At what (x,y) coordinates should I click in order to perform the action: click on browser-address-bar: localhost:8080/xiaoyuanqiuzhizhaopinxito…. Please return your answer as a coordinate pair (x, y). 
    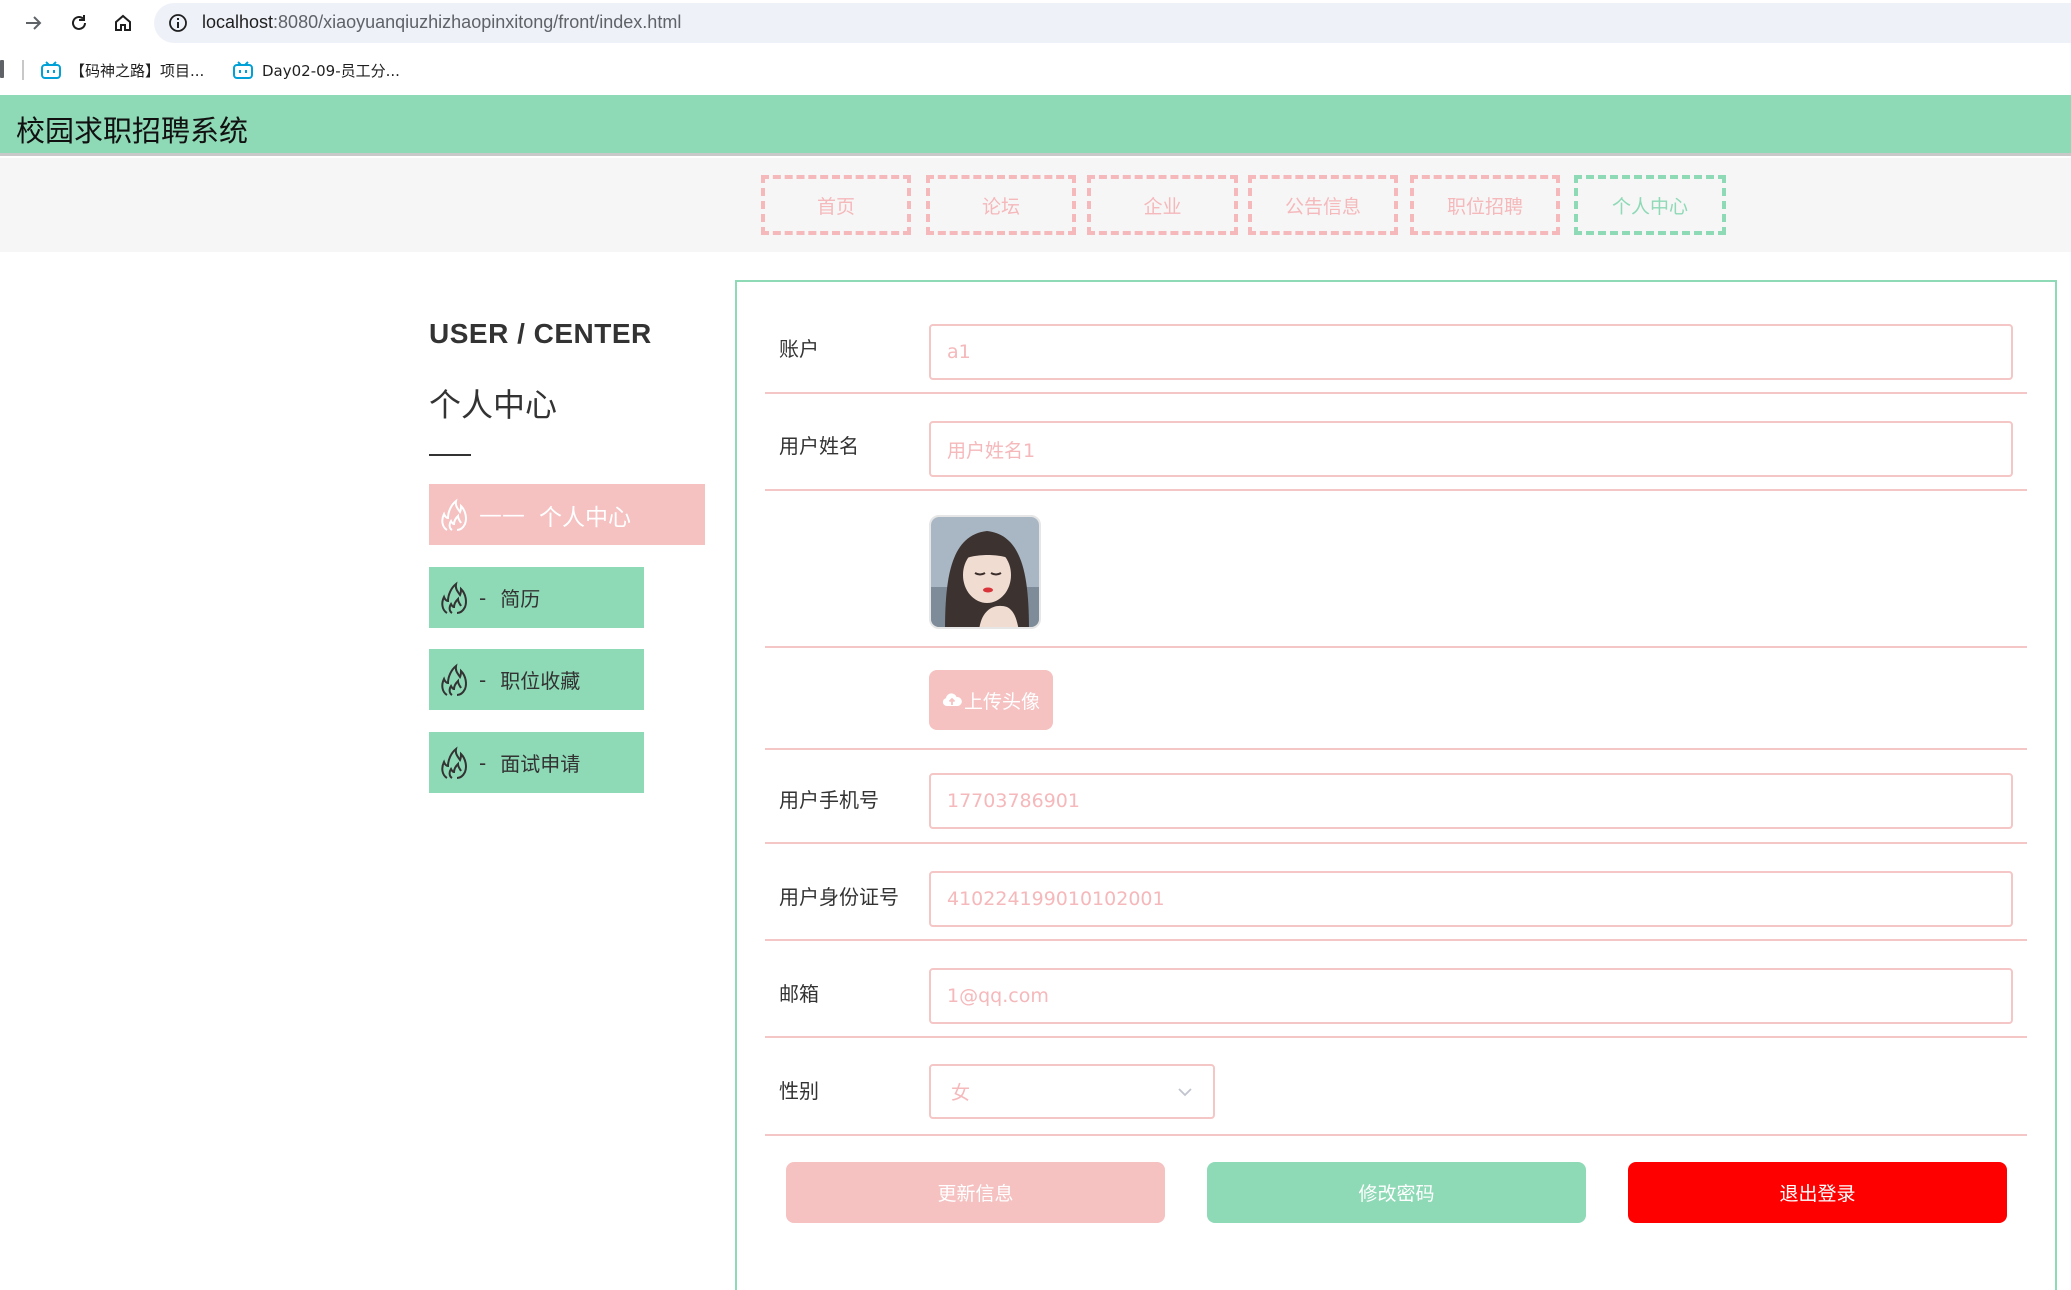
    Looking at the image, I should click on (1035, 23).